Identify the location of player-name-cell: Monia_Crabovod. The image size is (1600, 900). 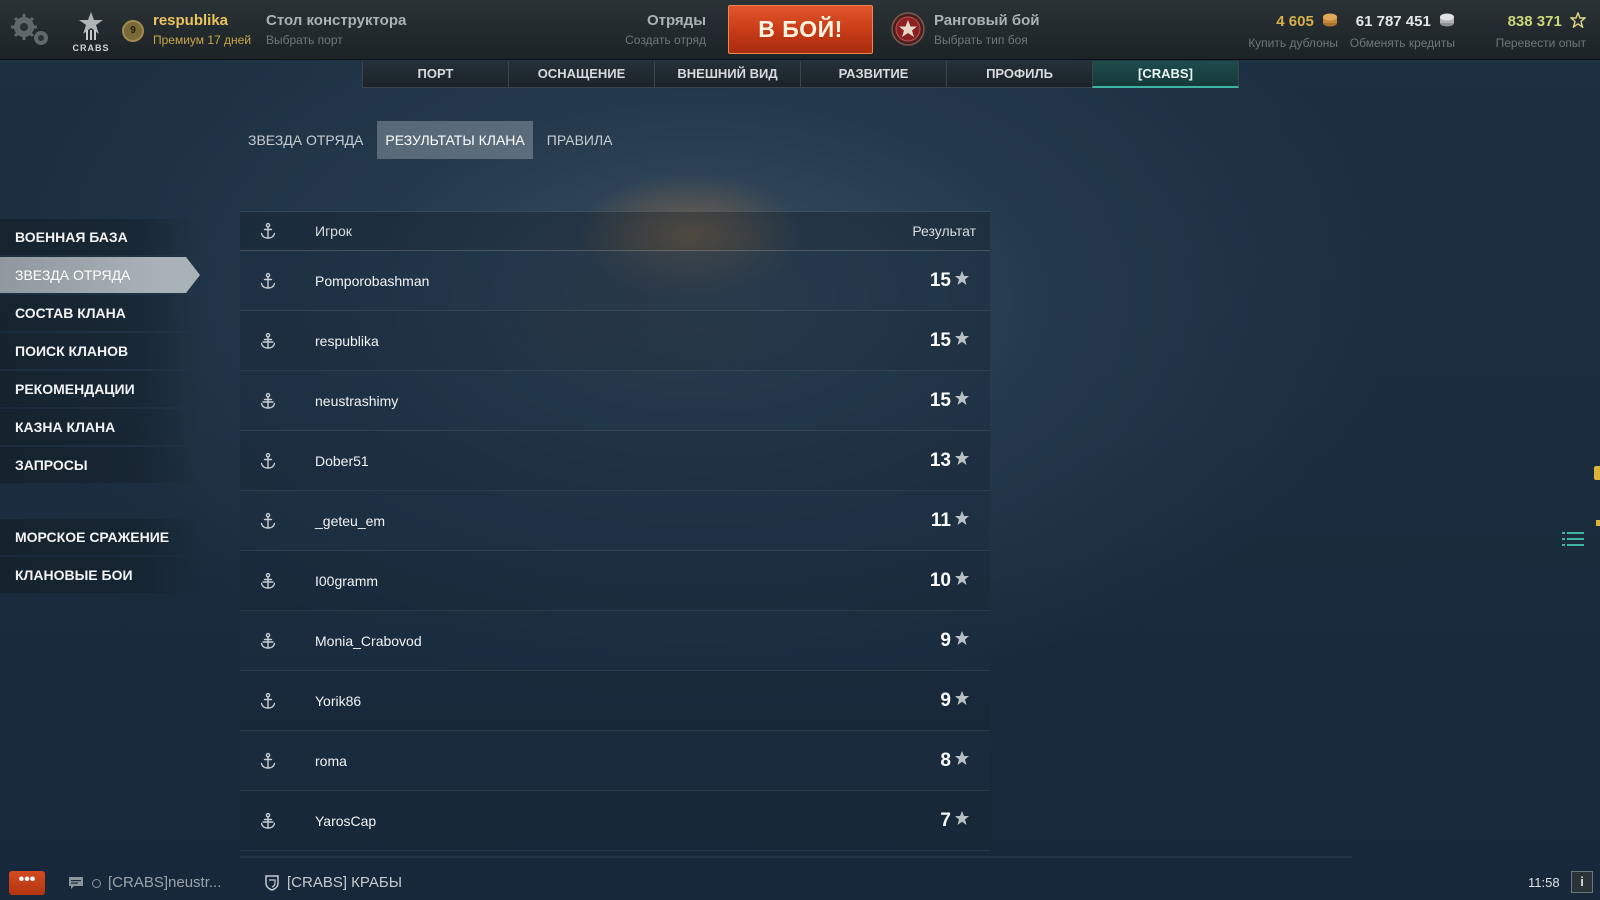
(368, 641).